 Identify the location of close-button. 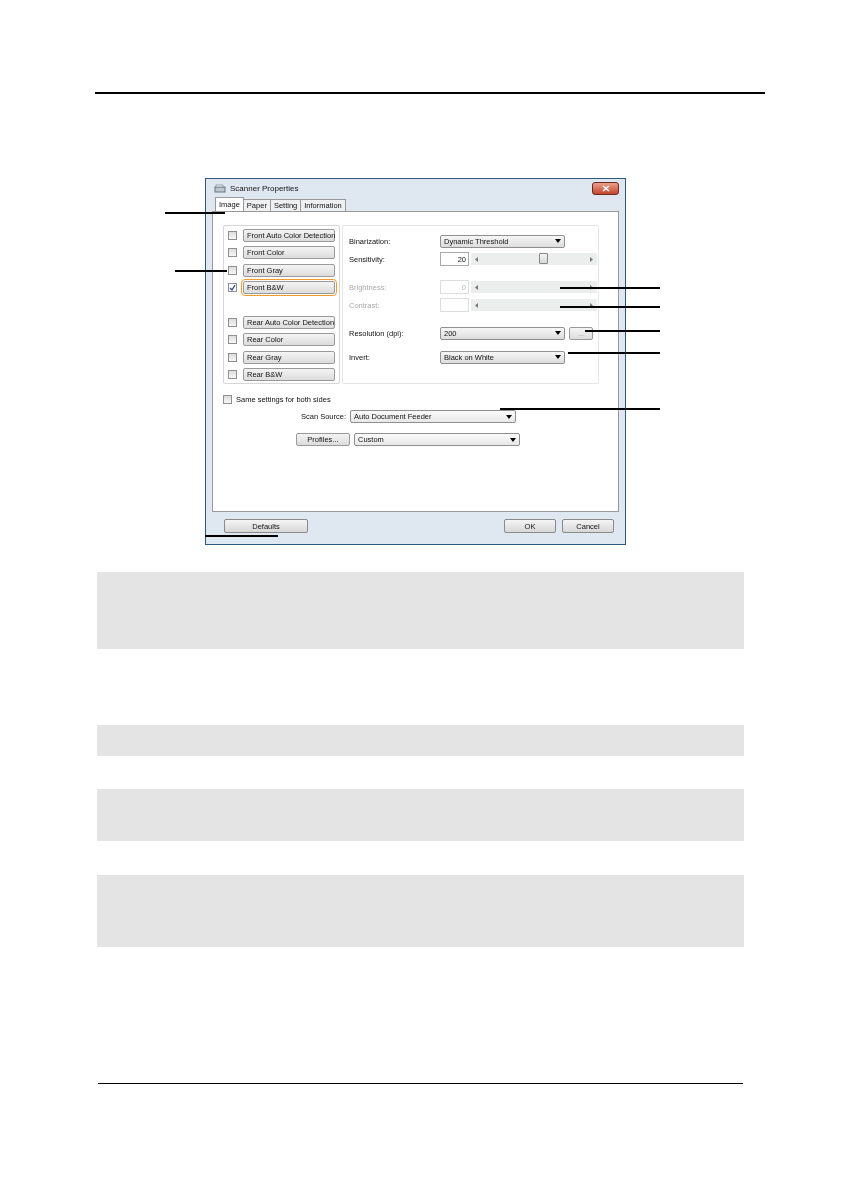
(605, 188).